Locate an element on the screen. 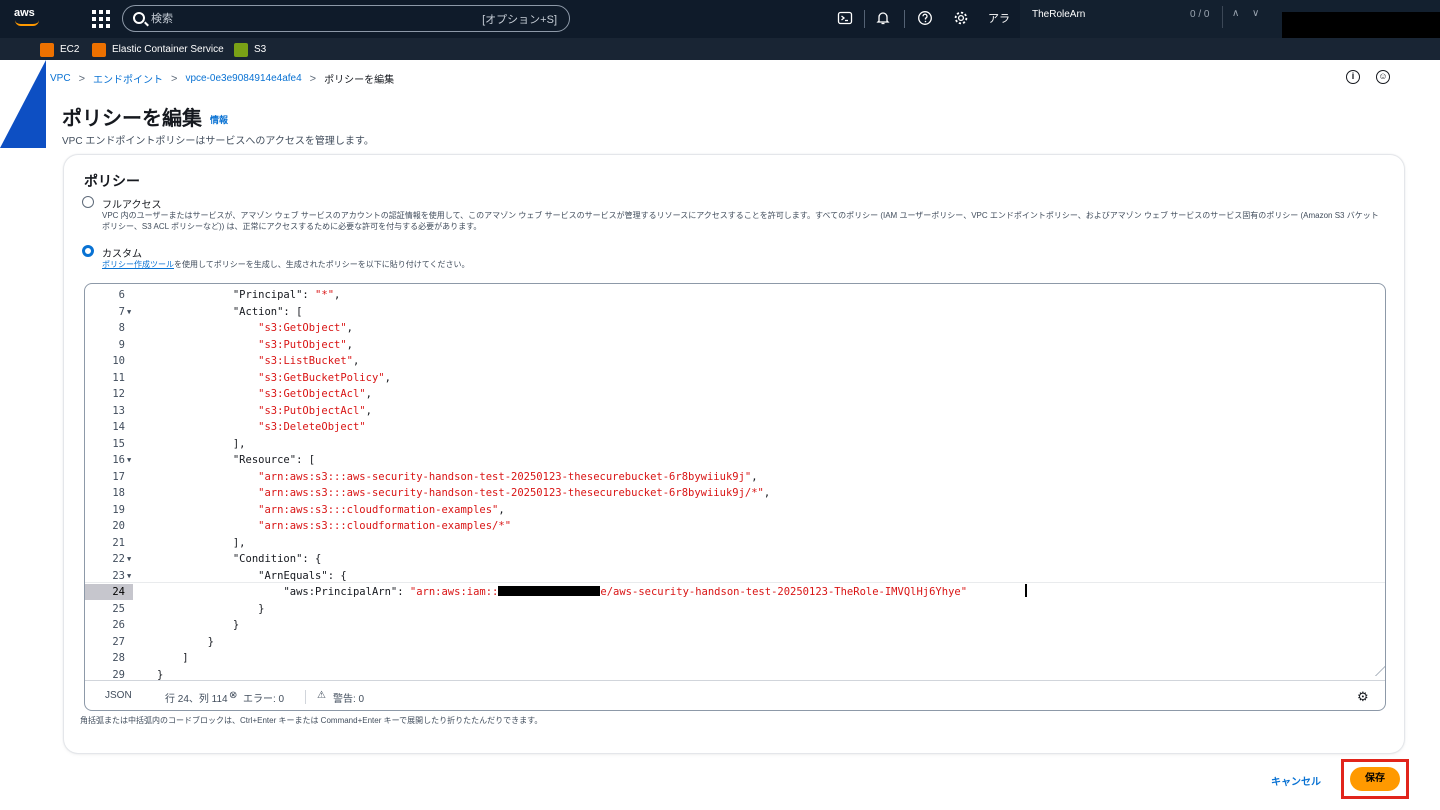 This screenshot has width=1440, height=810. code-line: 7 ▼ "Action": [ is located at coordinates (735, 312).